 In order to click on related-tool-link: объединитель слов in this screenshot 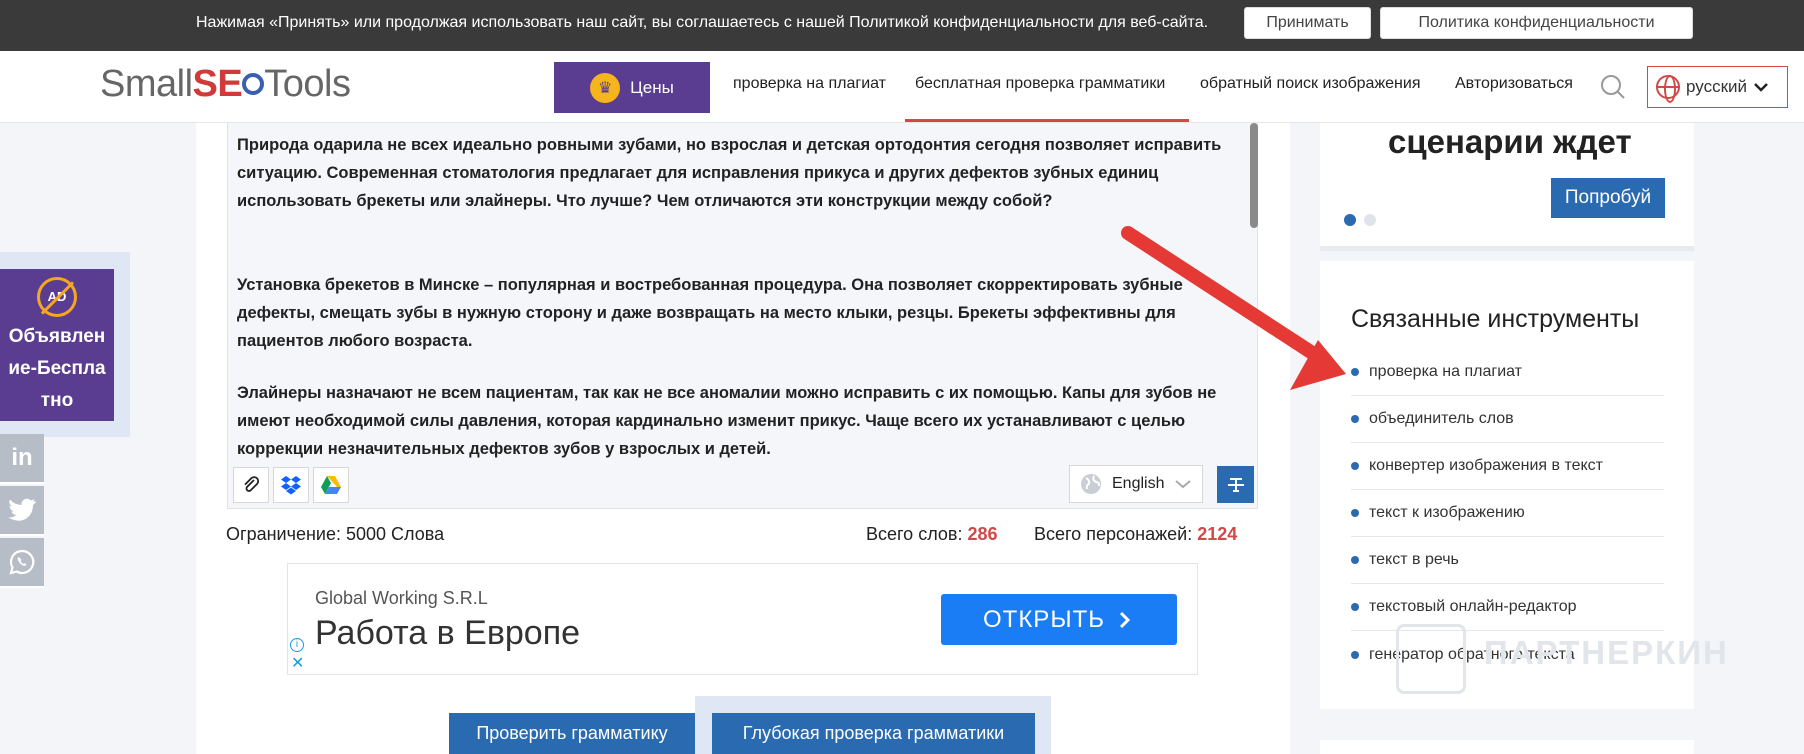, I will do `click(1507, 419)`.